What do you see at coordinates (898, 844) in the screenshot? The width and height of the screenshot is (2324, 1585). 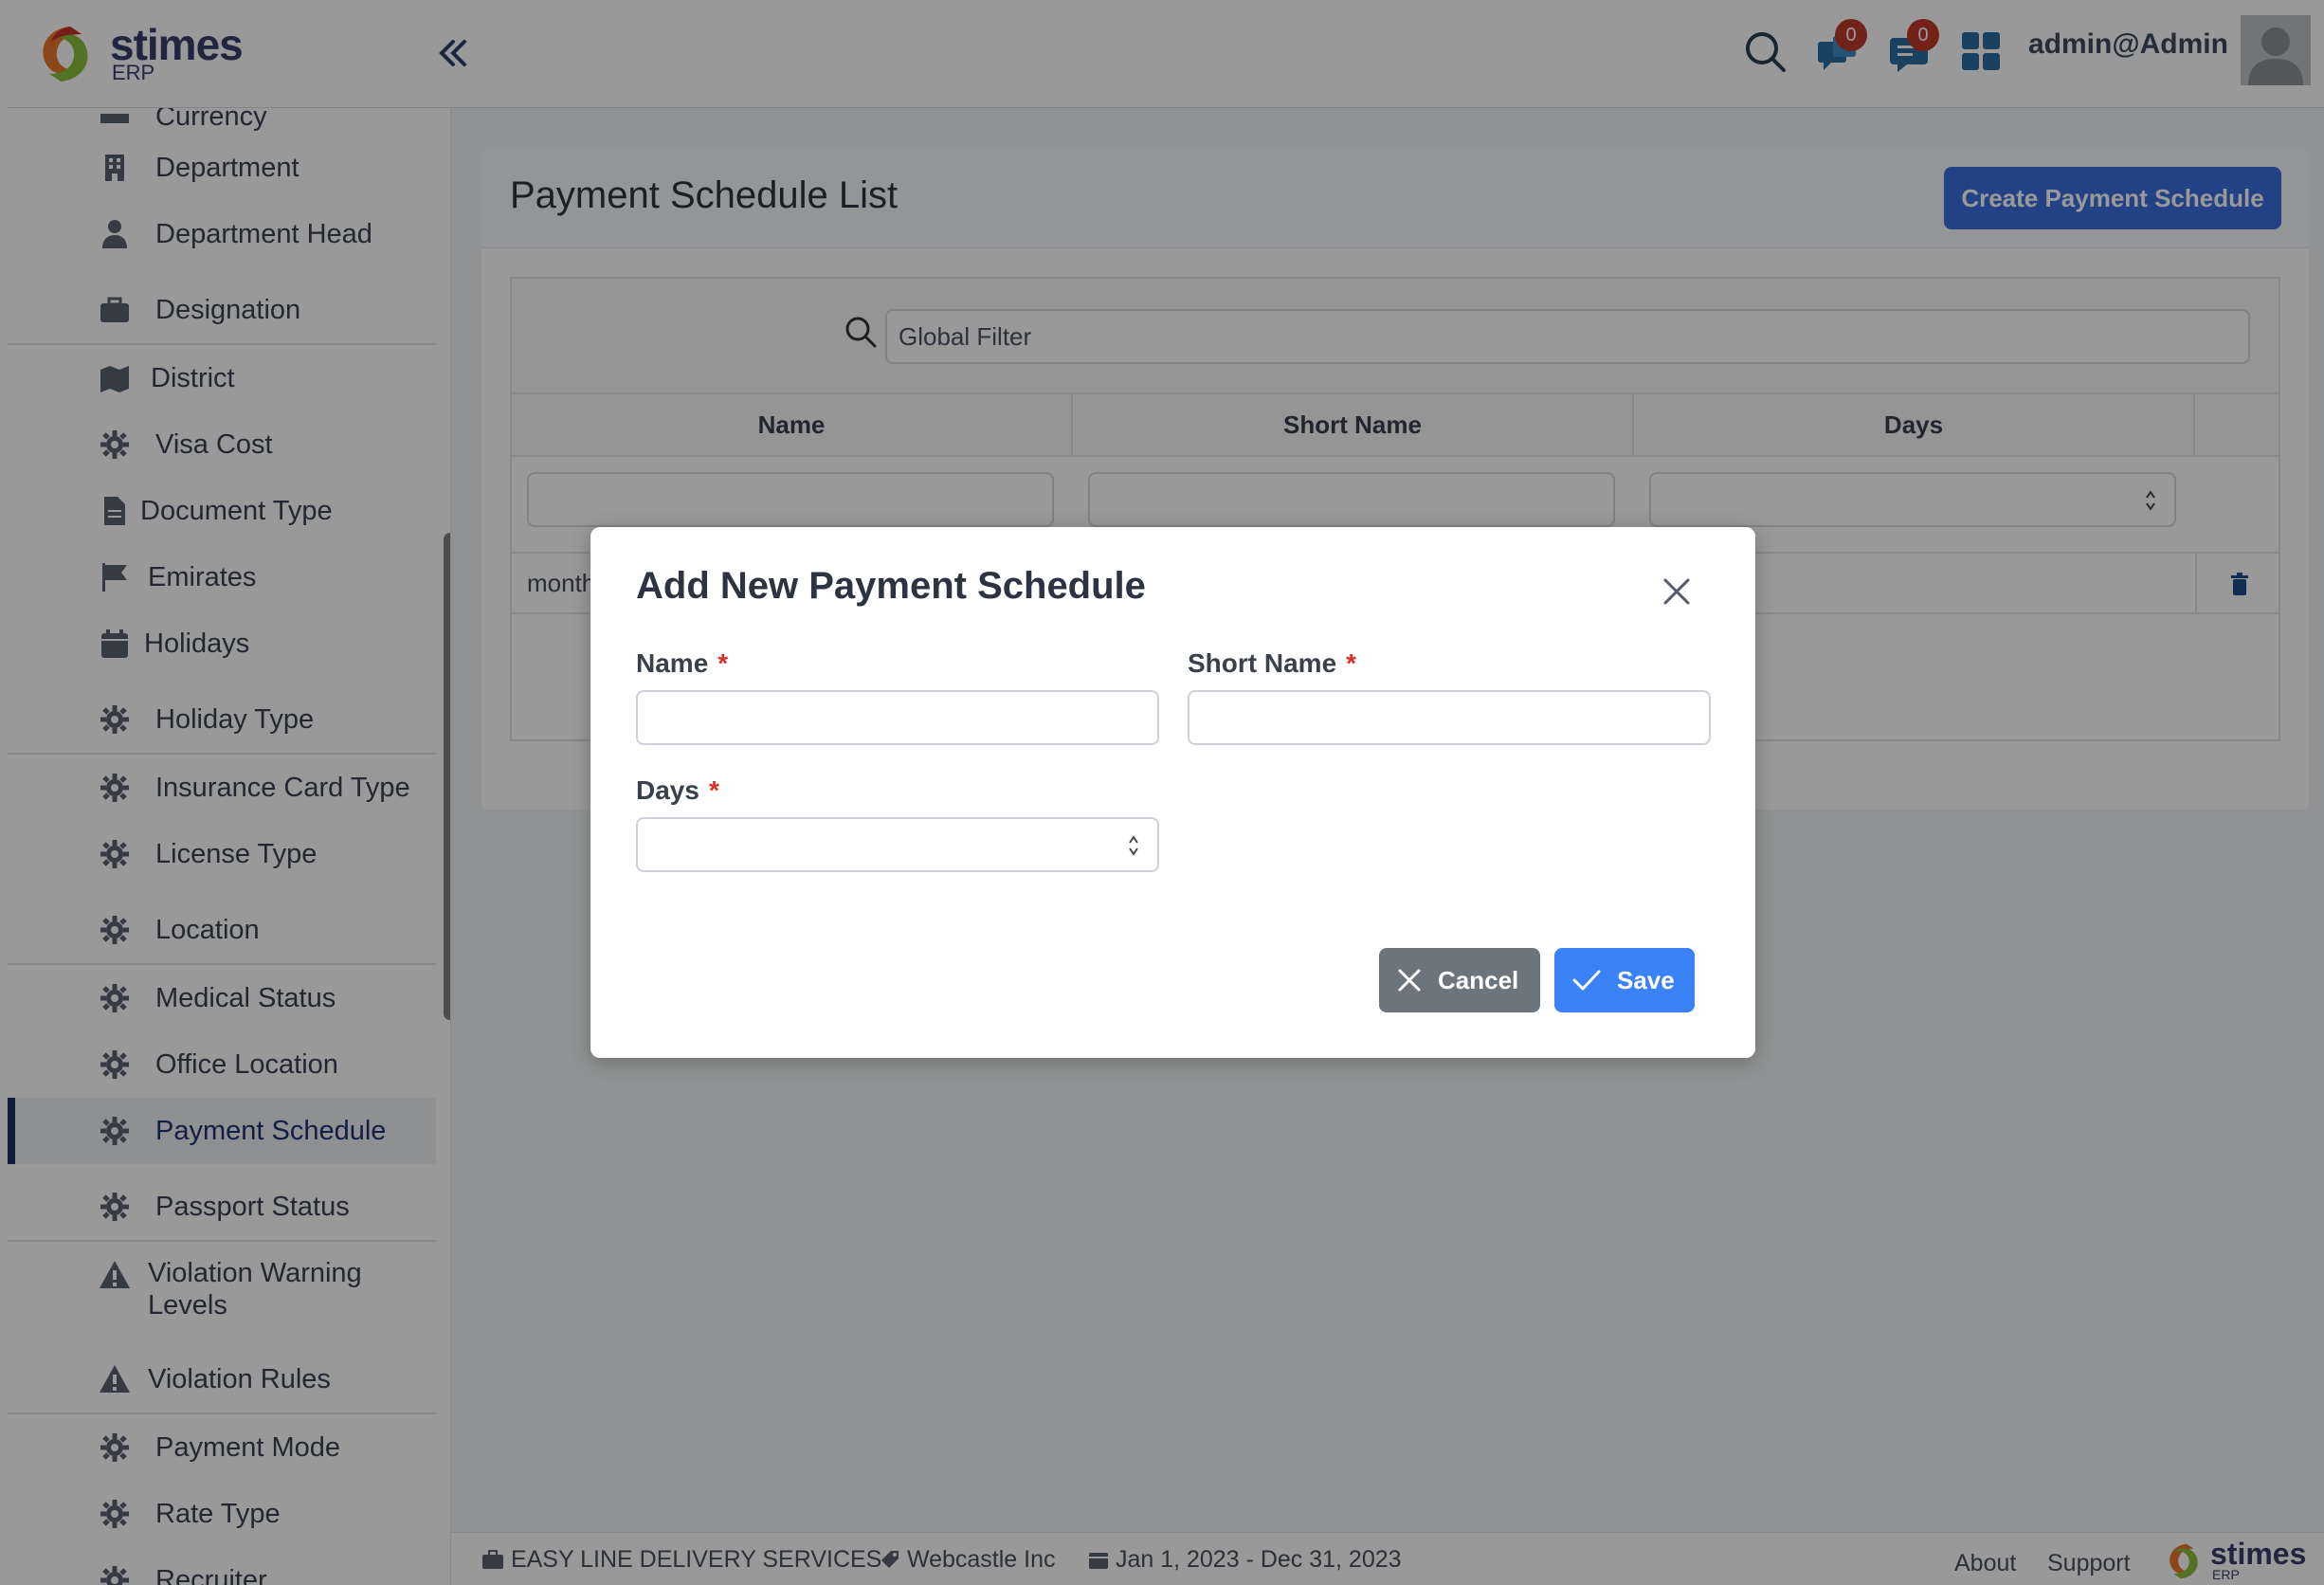 I see `days-input` at bounding box center [898, 844].